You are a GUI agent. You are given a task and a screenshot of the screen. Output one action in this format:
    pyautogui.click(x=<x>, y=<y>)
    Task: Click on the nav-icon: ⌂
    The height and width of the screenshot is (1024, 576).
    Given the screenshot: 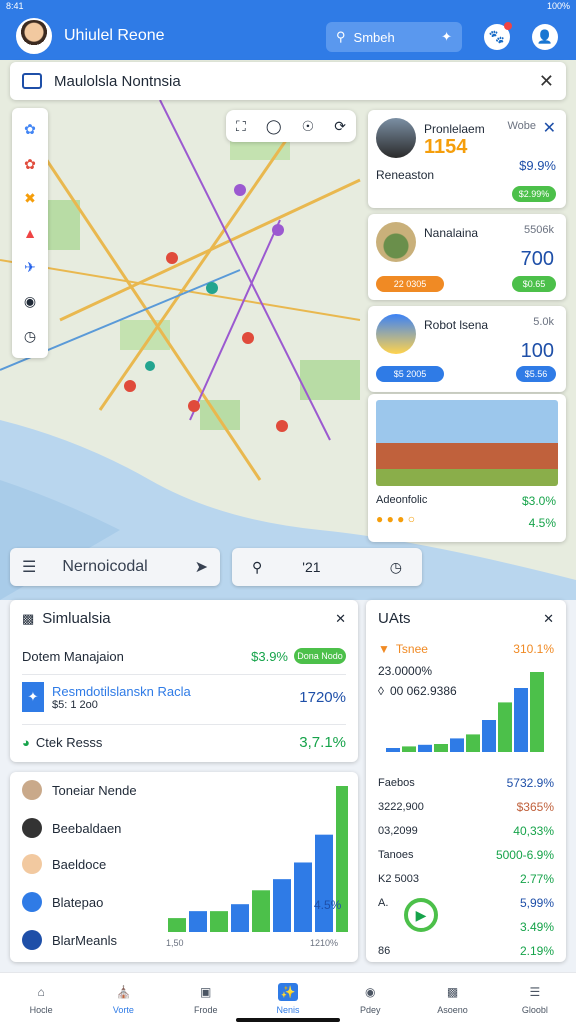 What is the action you would take?
    pyautogui.click(x=41, y=991)
    